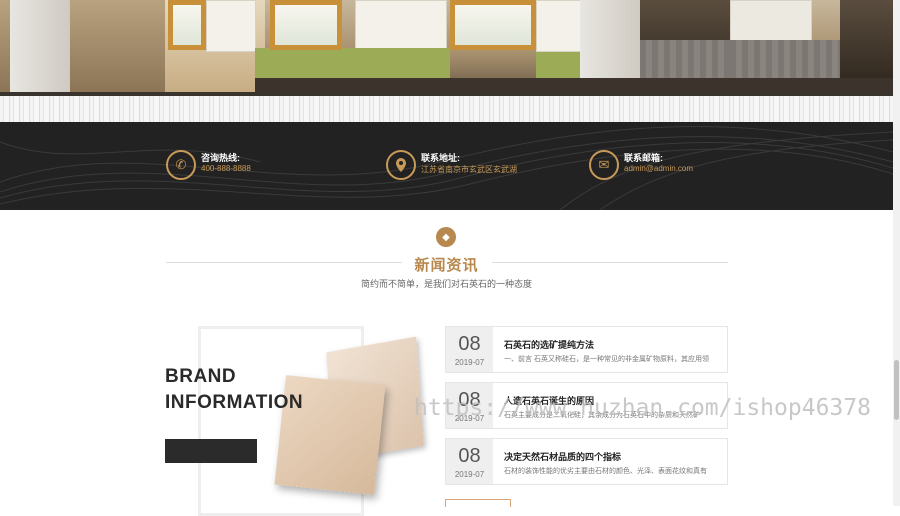 This screenshot has height=516, width=900. I want to click on brand-heading: BRAND INFORMATION, so click(234, 390).